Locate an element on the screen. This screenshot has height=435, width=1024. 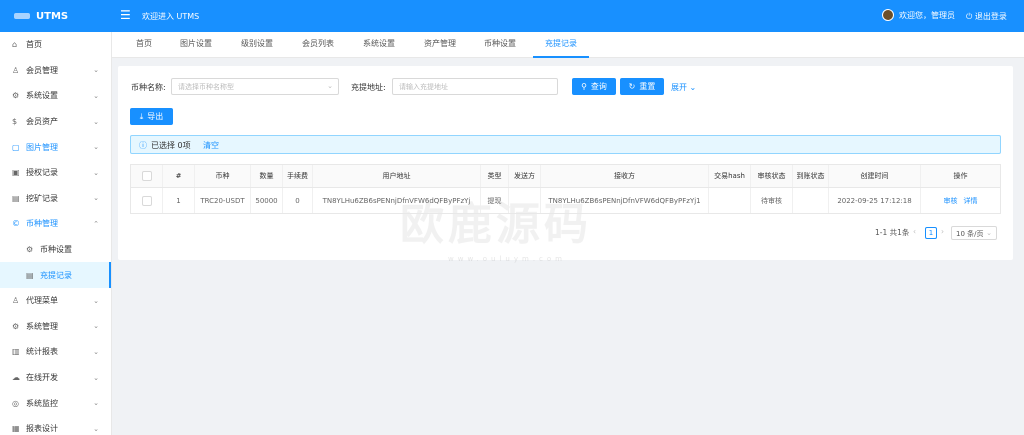
monitor-icon: ◎ is located at coordinates (15, 403).